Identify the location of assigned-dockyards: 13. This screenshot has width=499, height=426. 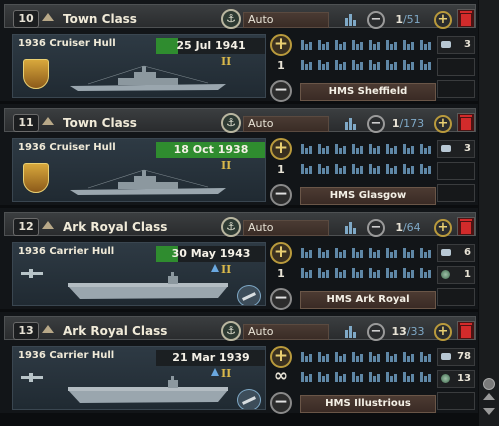
(399, 331).